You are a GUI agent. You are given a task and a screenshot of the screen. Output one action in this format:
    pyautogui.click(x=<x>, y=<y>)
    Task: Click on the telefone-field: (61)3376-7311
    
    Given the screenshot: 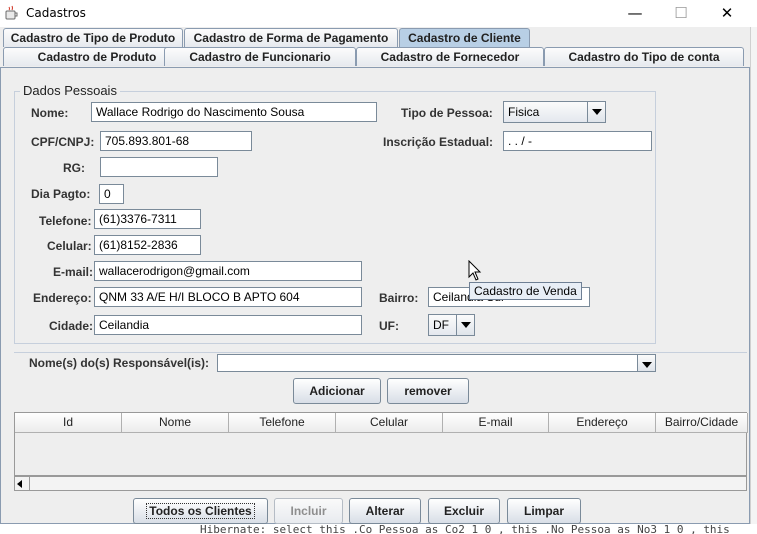 What is the action you would take?
    pyautogui.click(x=147, y=219)
    